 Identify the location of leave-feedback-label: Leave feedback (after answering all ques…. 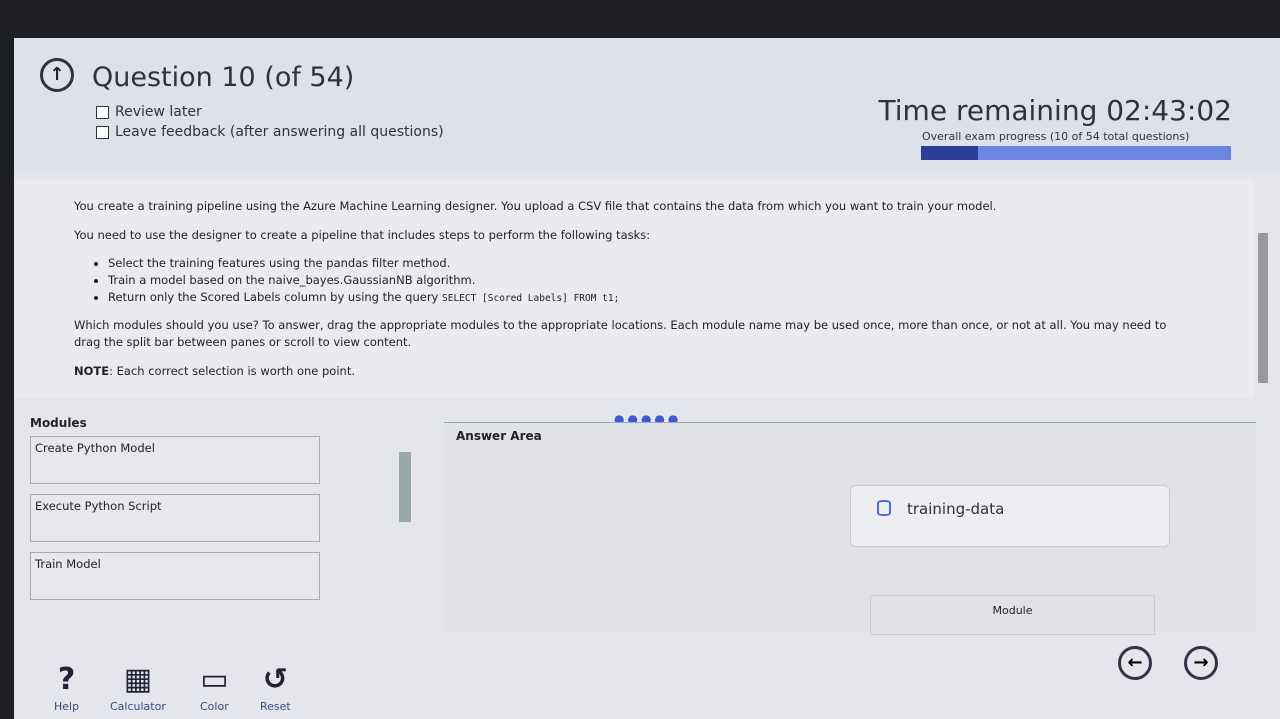
(279, 132).